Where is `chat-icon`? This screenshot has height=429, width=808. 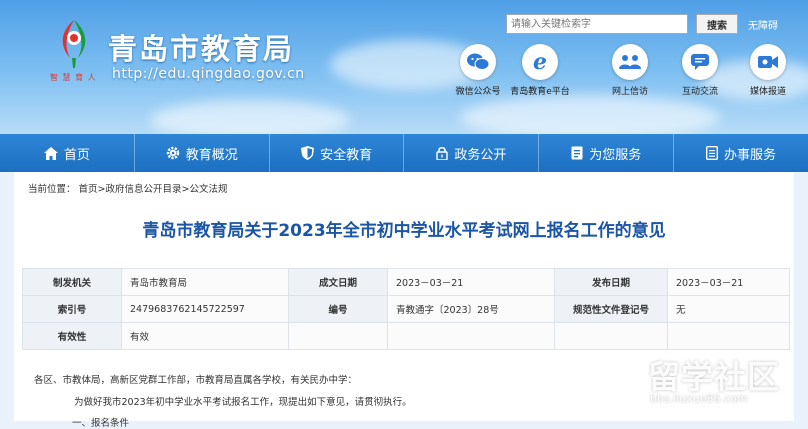
chat-icon is located at coordinates (700, 62).